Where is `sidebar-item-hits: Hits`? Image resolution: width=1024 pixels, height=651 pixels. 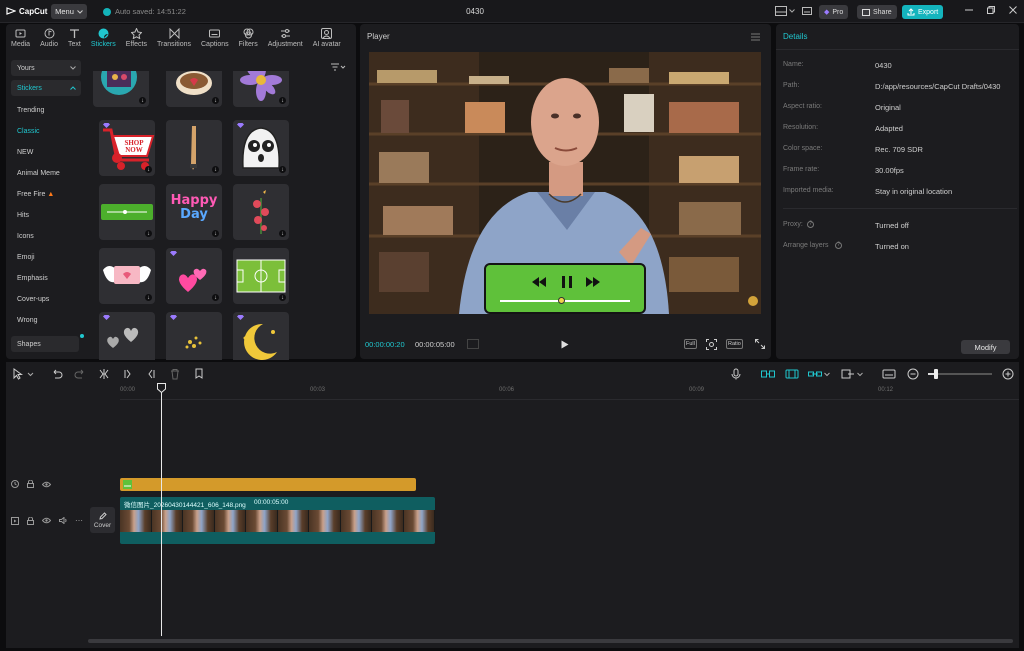 sidebar-item-hits: Hits is located at coordinates (46, 215).